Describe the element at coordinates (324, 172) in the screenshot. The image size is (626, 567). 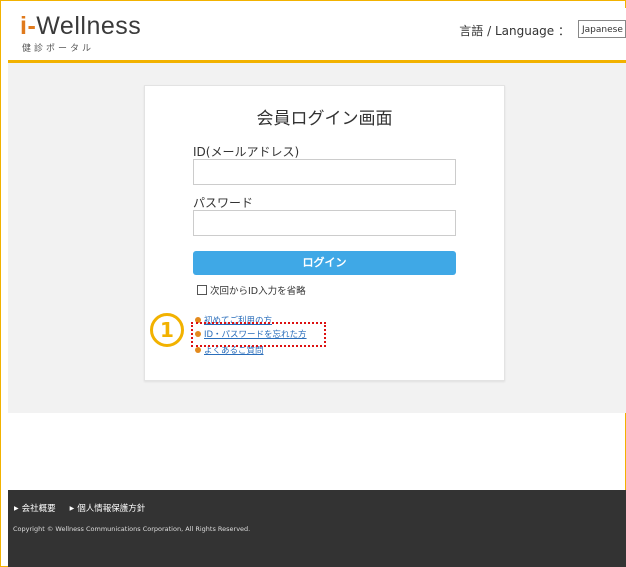
I see `id-input` at that location.